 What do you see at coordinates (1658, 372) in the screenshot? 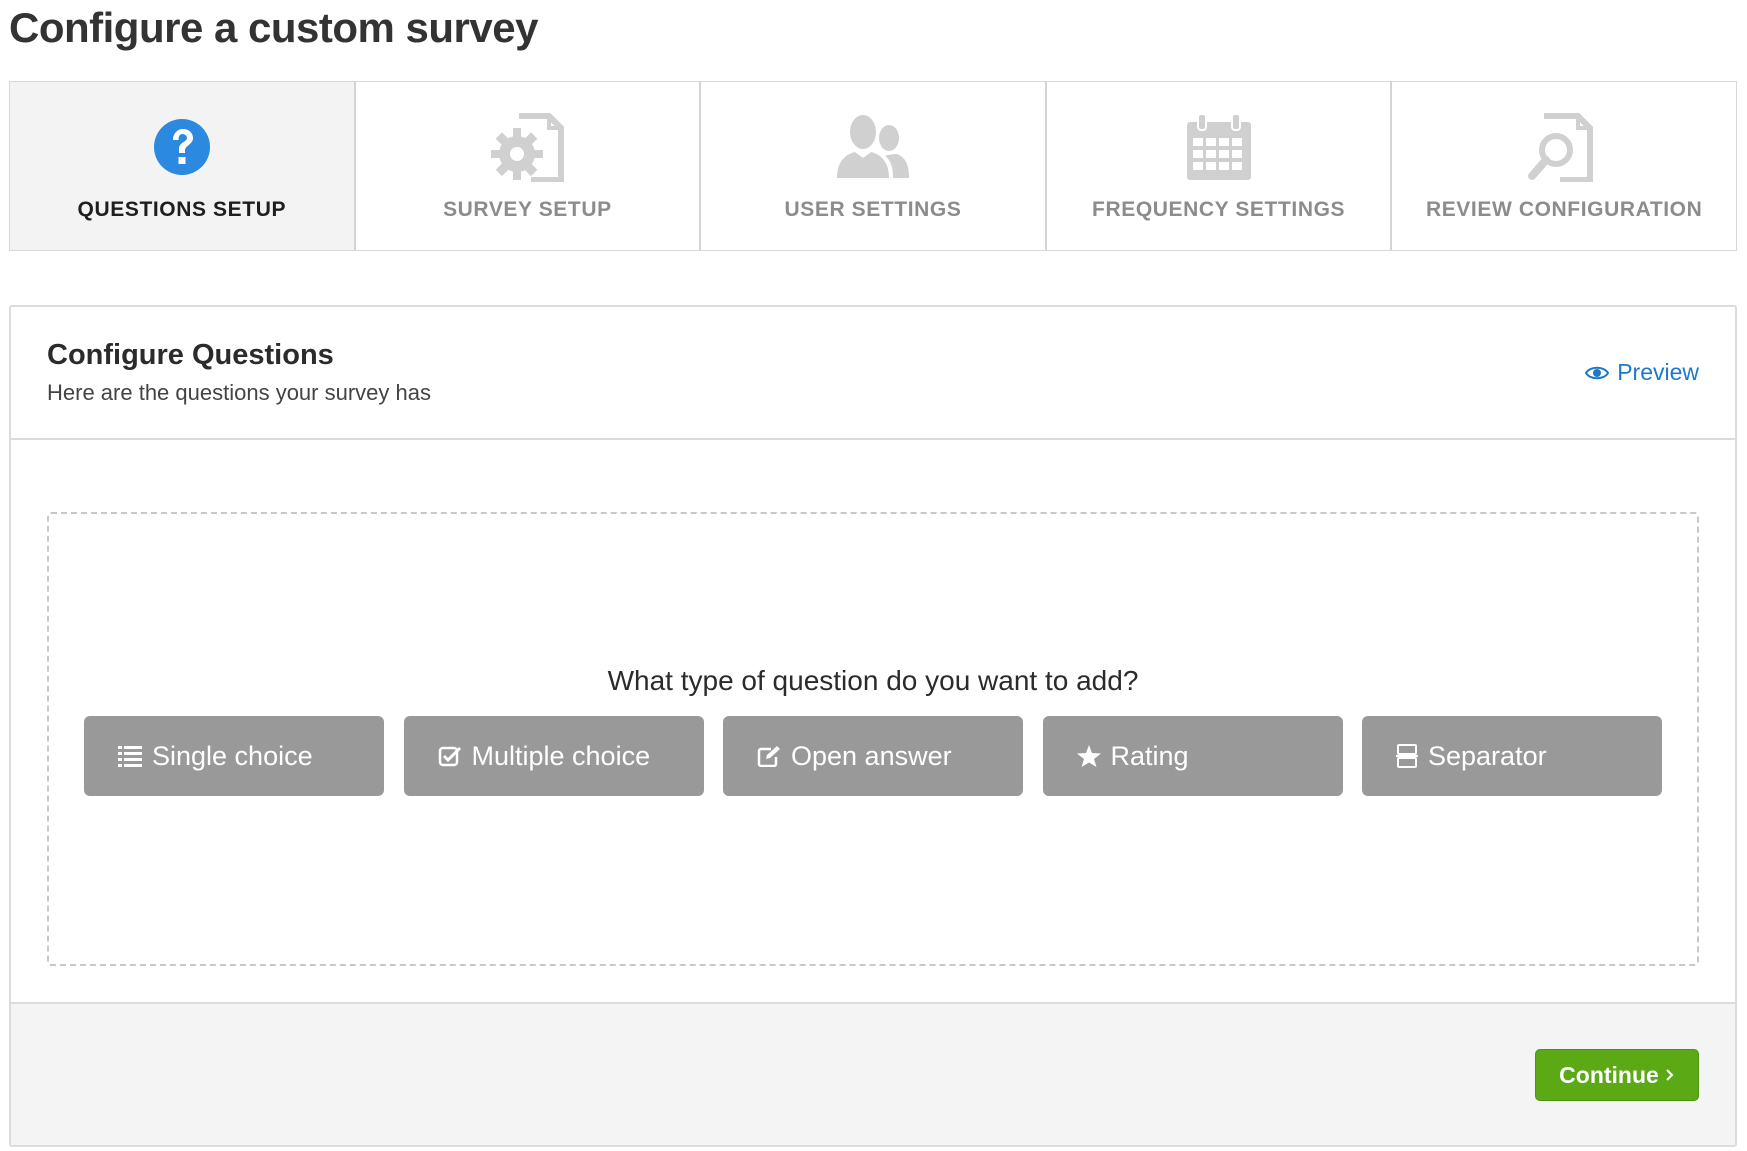
I see `preview-label: Preview` at bounding box center [1658, 372].